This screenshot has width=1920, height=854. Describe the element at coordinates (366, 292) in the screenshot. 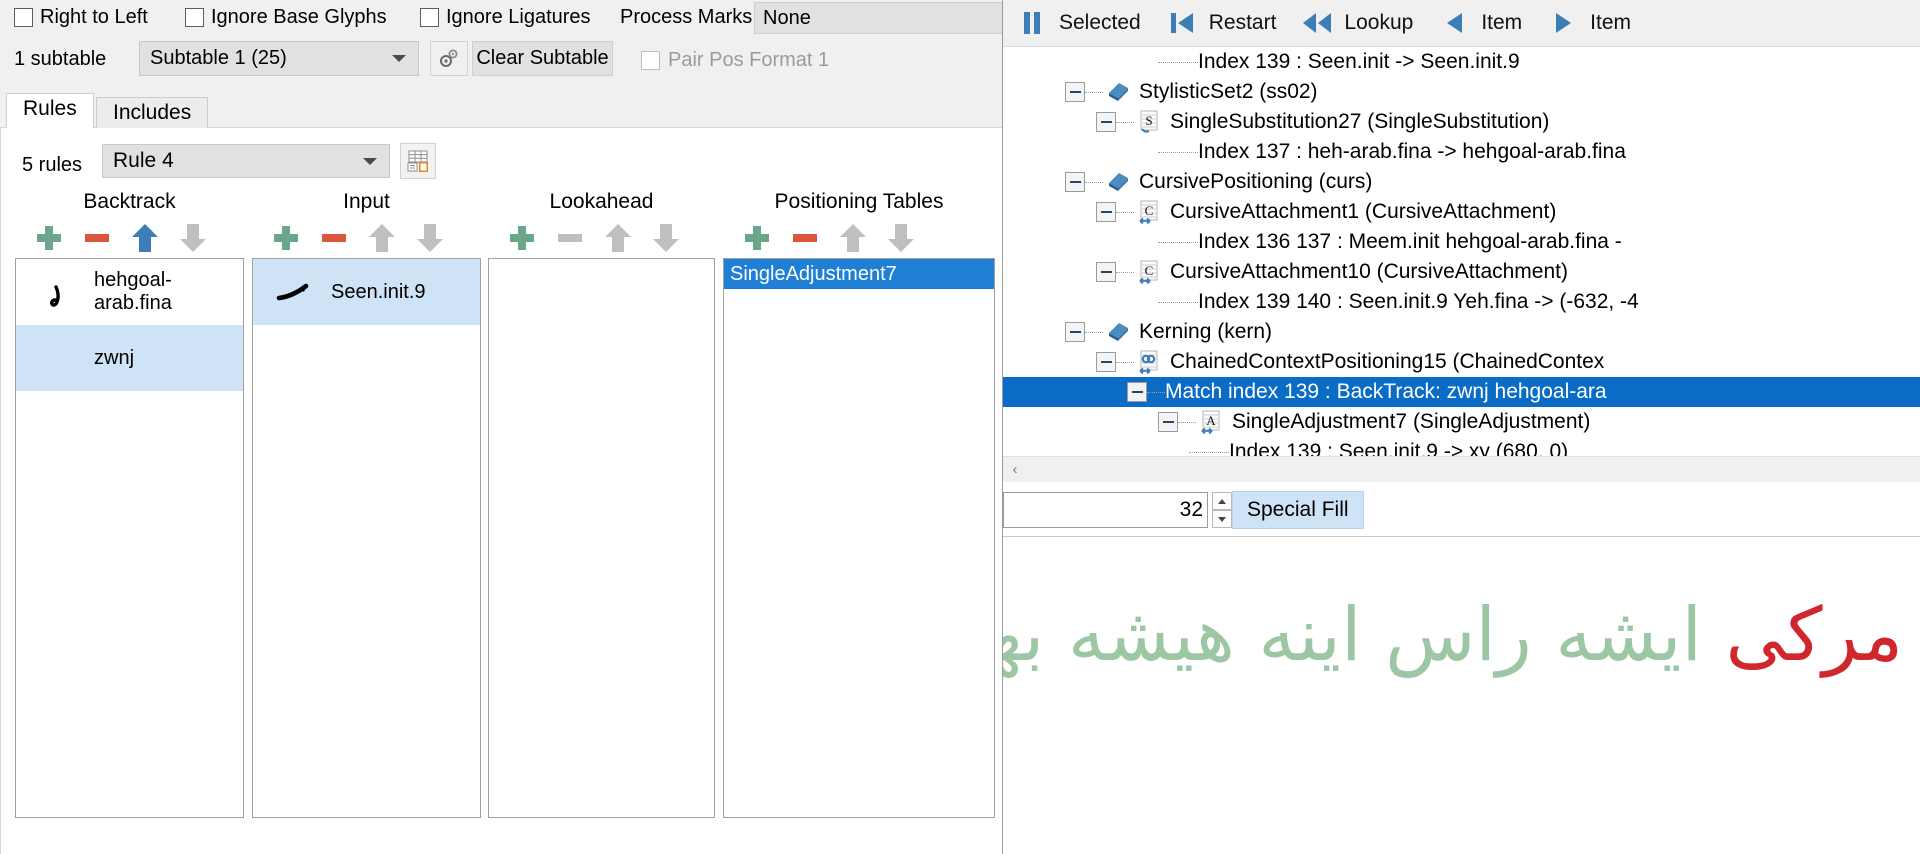

I see `list-item: Seen.init.9` at that location.